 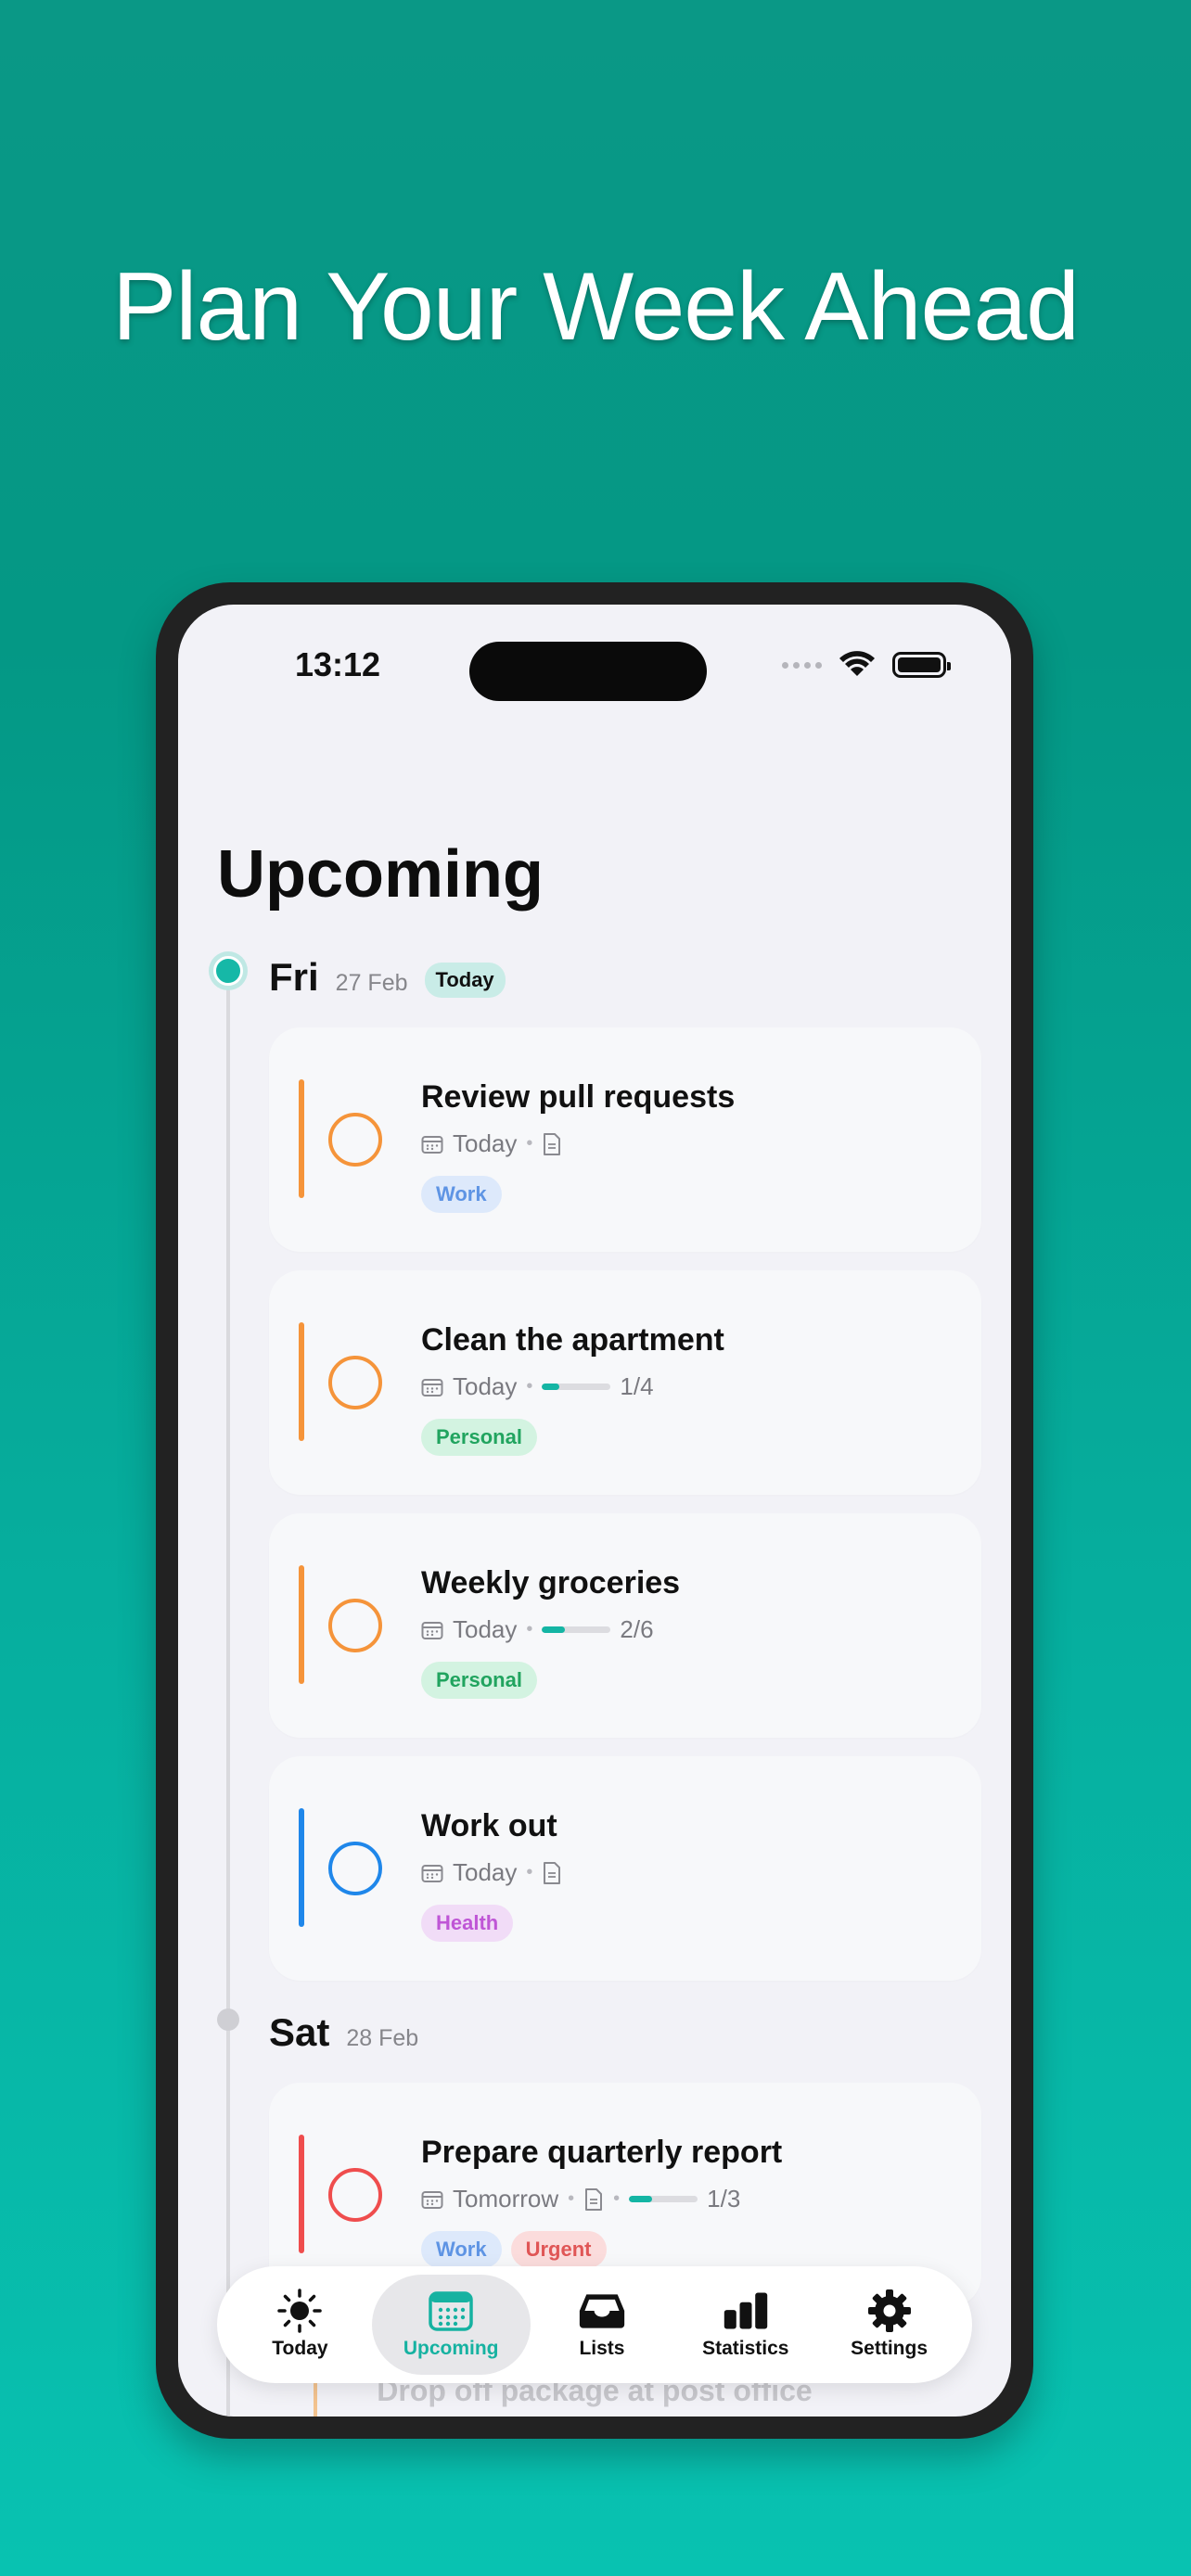 I want to click on task-tags: Health, so click(x=467, y=1924).